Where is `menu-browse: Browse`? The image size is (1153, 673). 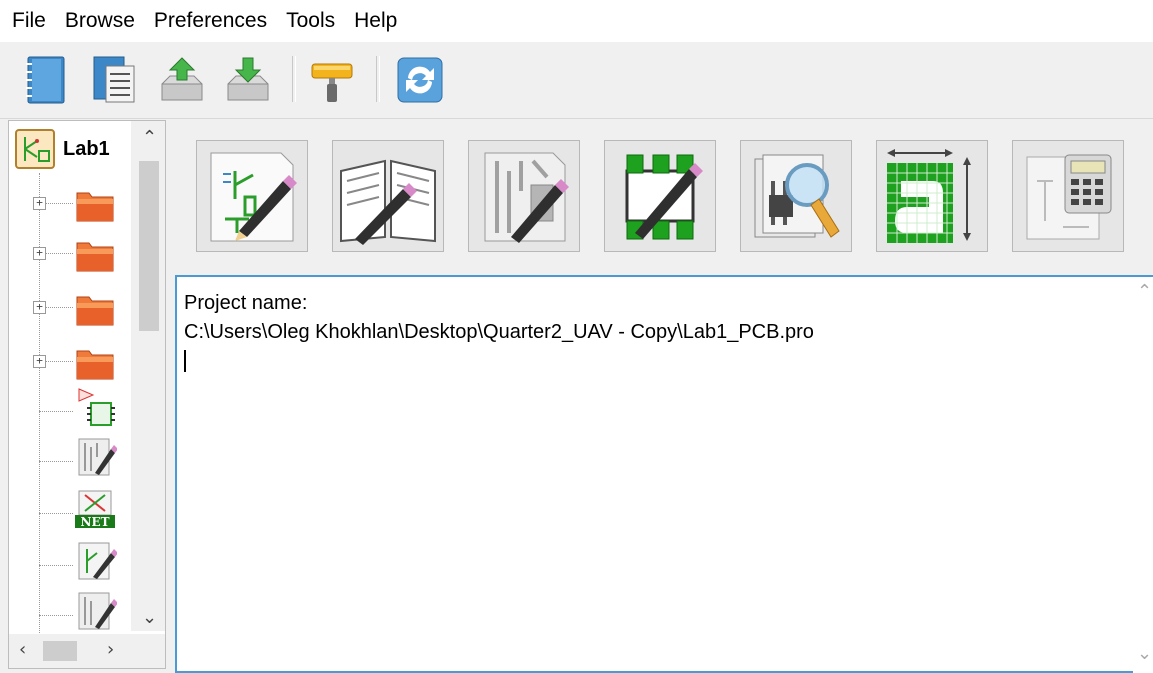
menu-browse: Browse is located at coordinates (104, 21).